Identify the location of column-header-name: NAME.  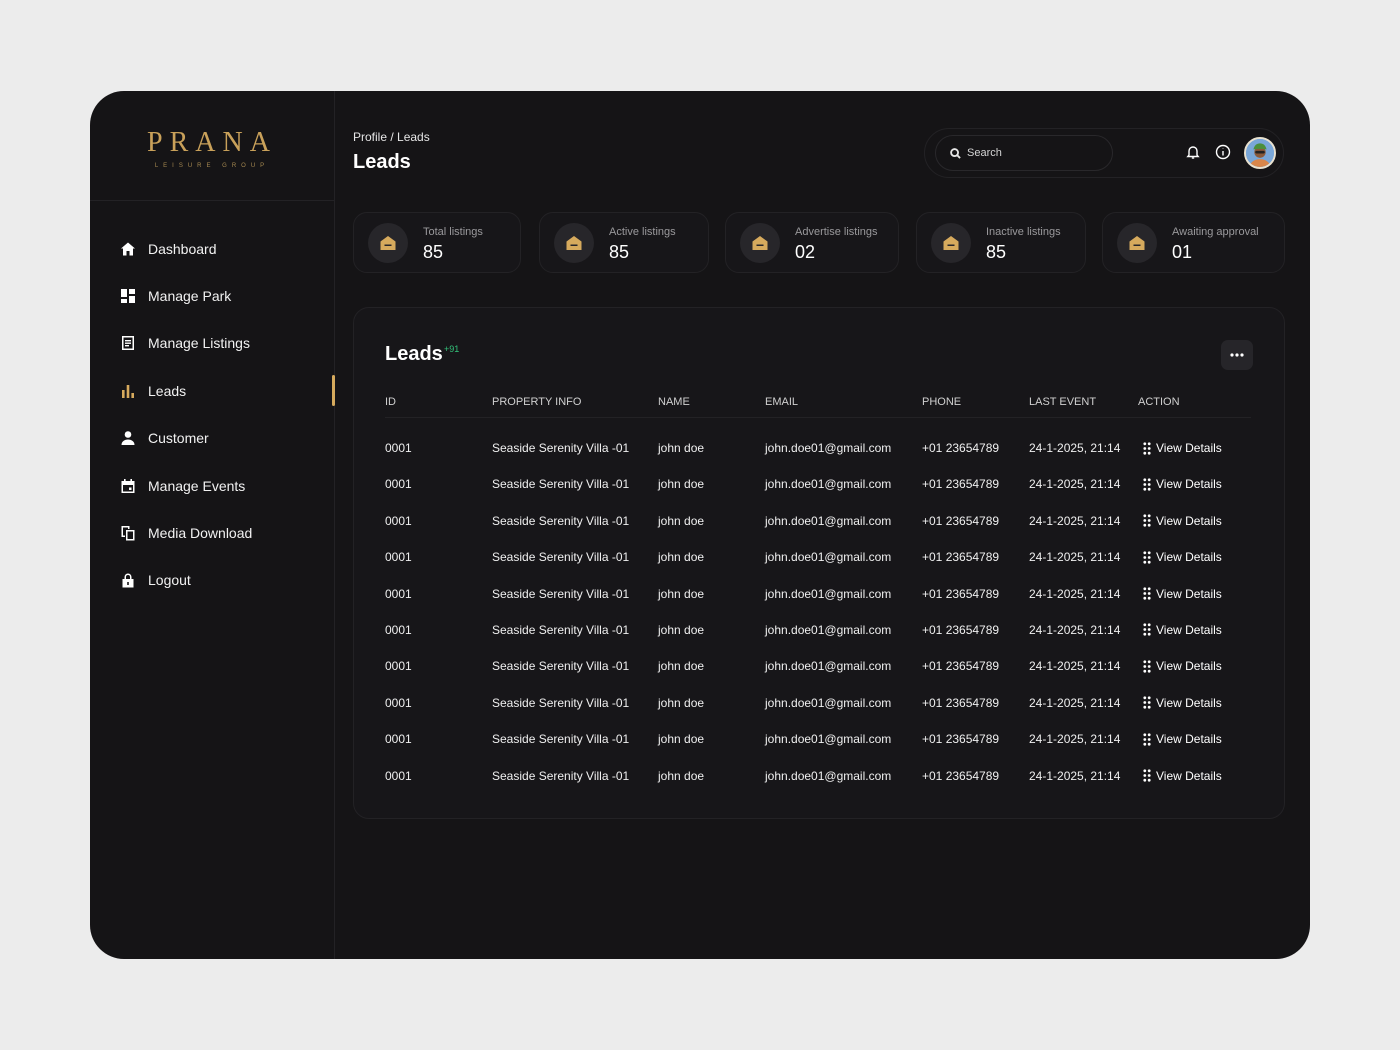
(674, 402).